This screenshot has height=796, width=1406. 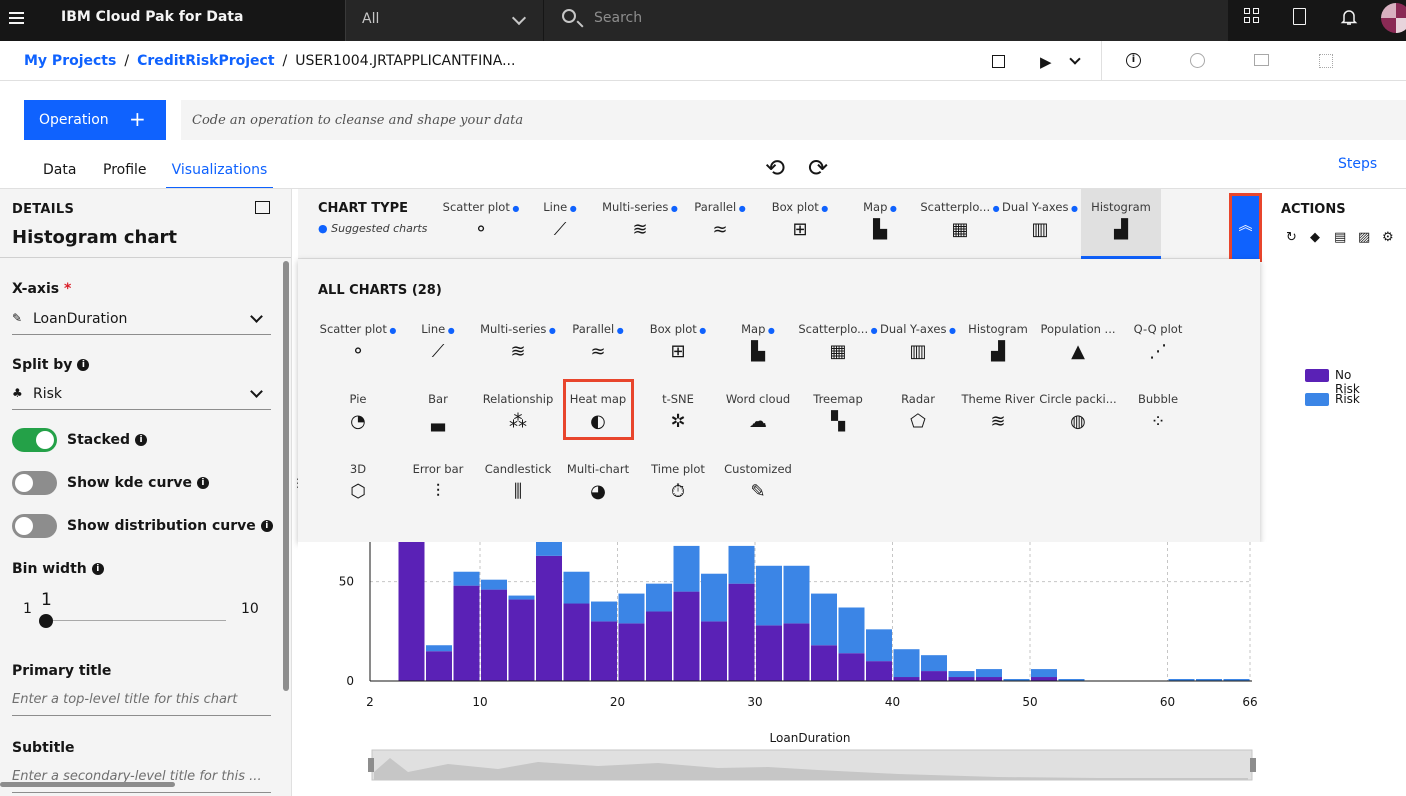 What do you see at coordinates (1121, 224) in the screenshot?
I see `chart-type-histogram: Histogram ▟` at bounding box center [1121, 224].